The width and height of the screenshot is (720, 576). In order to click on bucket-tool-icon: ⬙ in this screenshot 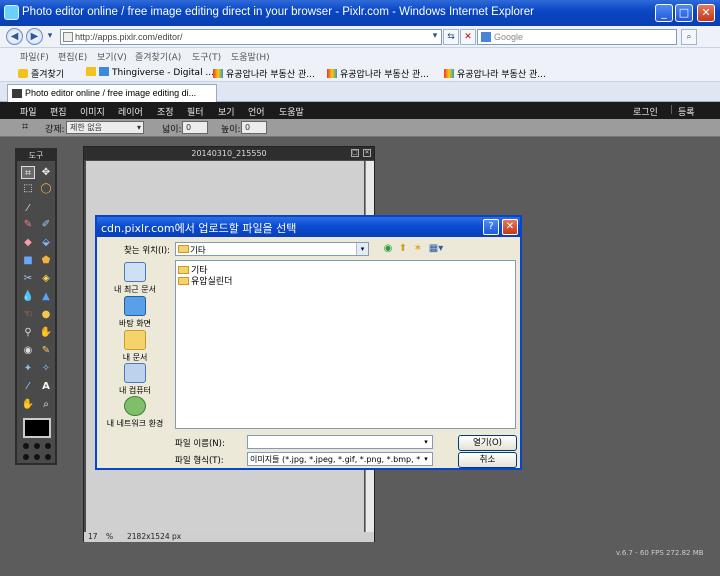, I will do `click(46, 242)`.